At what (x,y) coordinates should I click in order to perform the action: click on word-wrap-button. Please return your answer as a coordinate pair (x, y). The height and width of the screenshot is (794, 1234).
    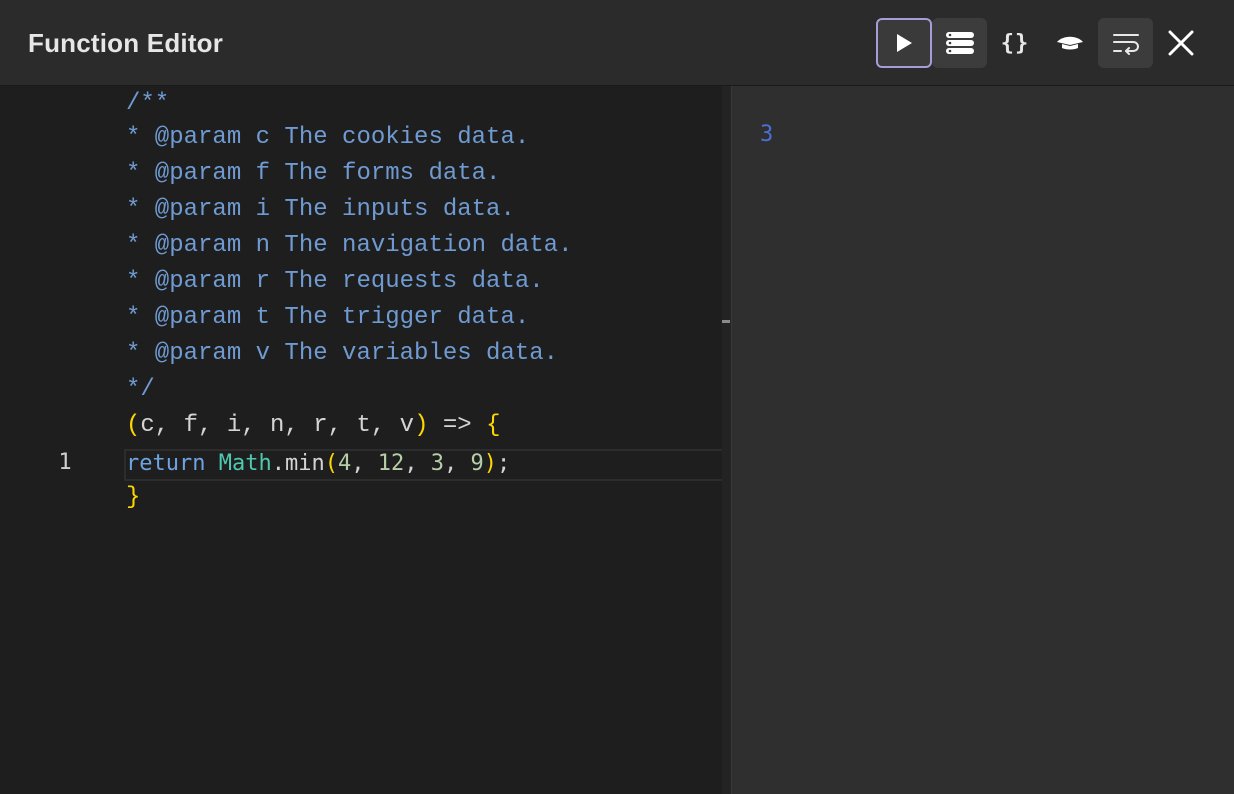
    Looking at the image, I should click on (1125, 43).